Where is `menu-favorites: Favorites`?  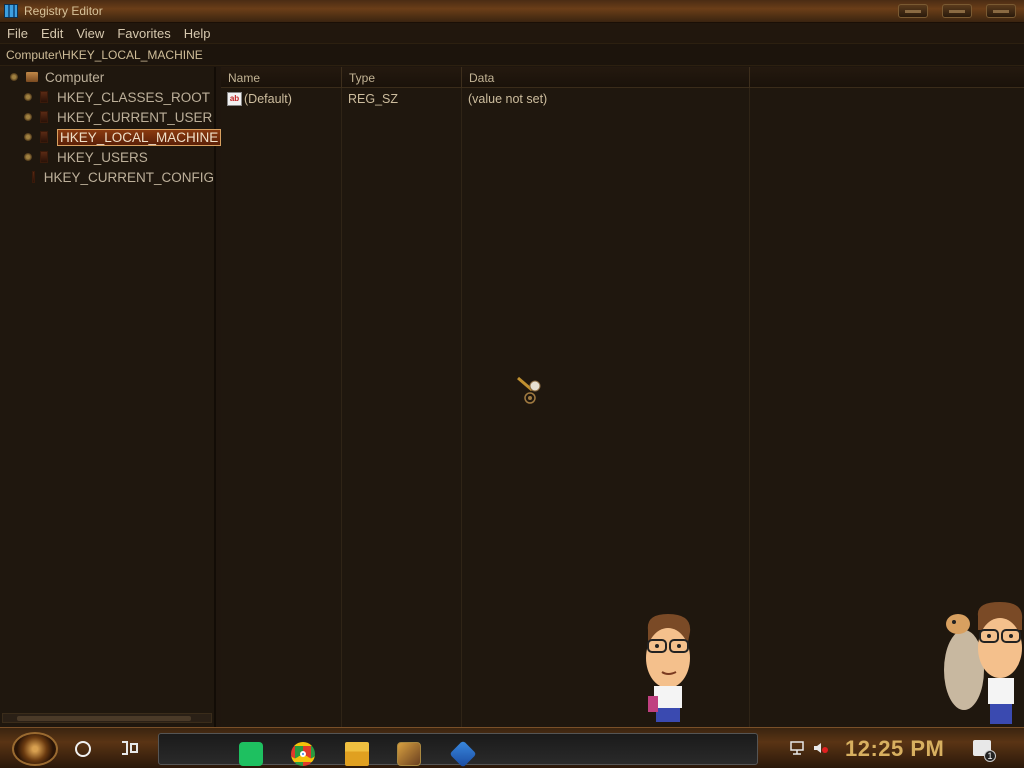 menu-favorites: Favorites is located at coordinates (143, 33).